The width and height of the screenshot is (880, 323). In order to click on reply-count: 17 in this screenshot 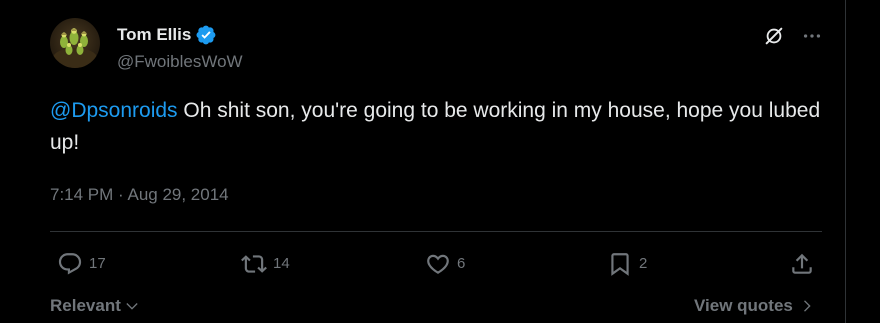, I will do `click(97, 263)`.